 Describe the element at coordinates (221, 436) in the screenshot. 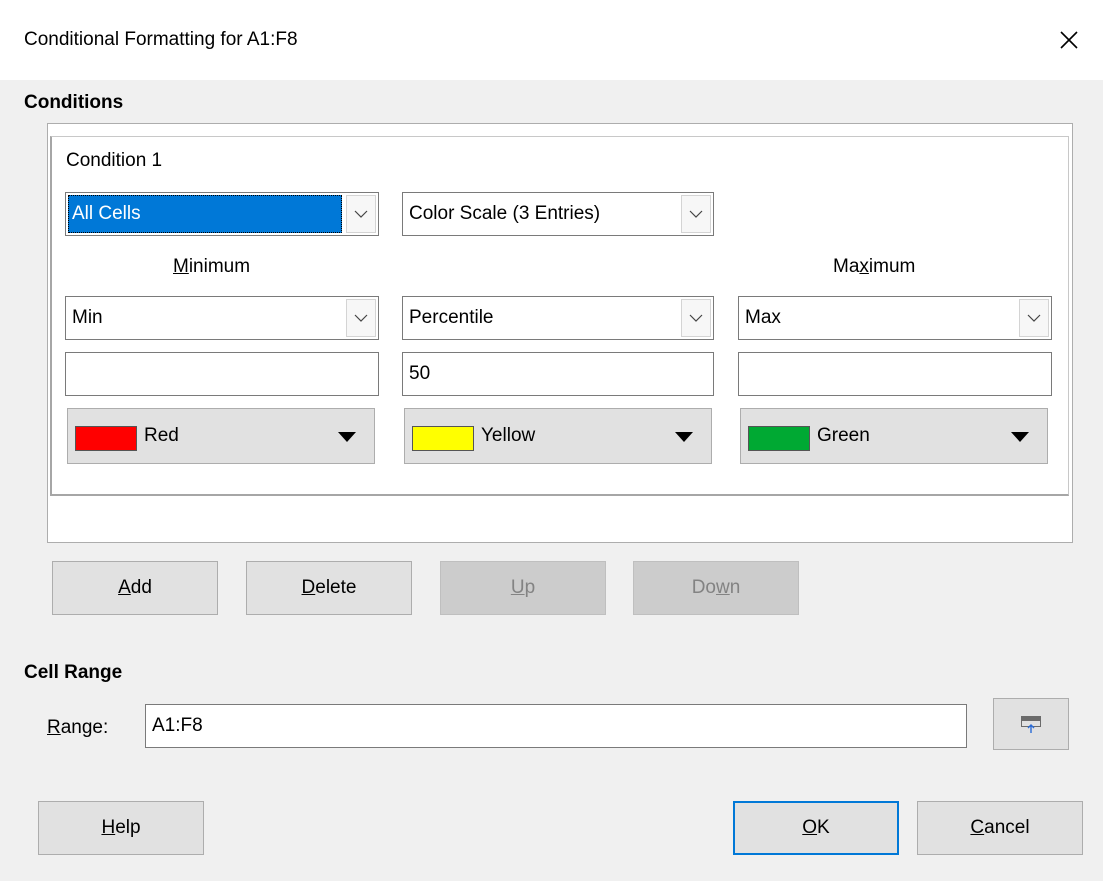

I see `min-color-picker: Red` at that location.